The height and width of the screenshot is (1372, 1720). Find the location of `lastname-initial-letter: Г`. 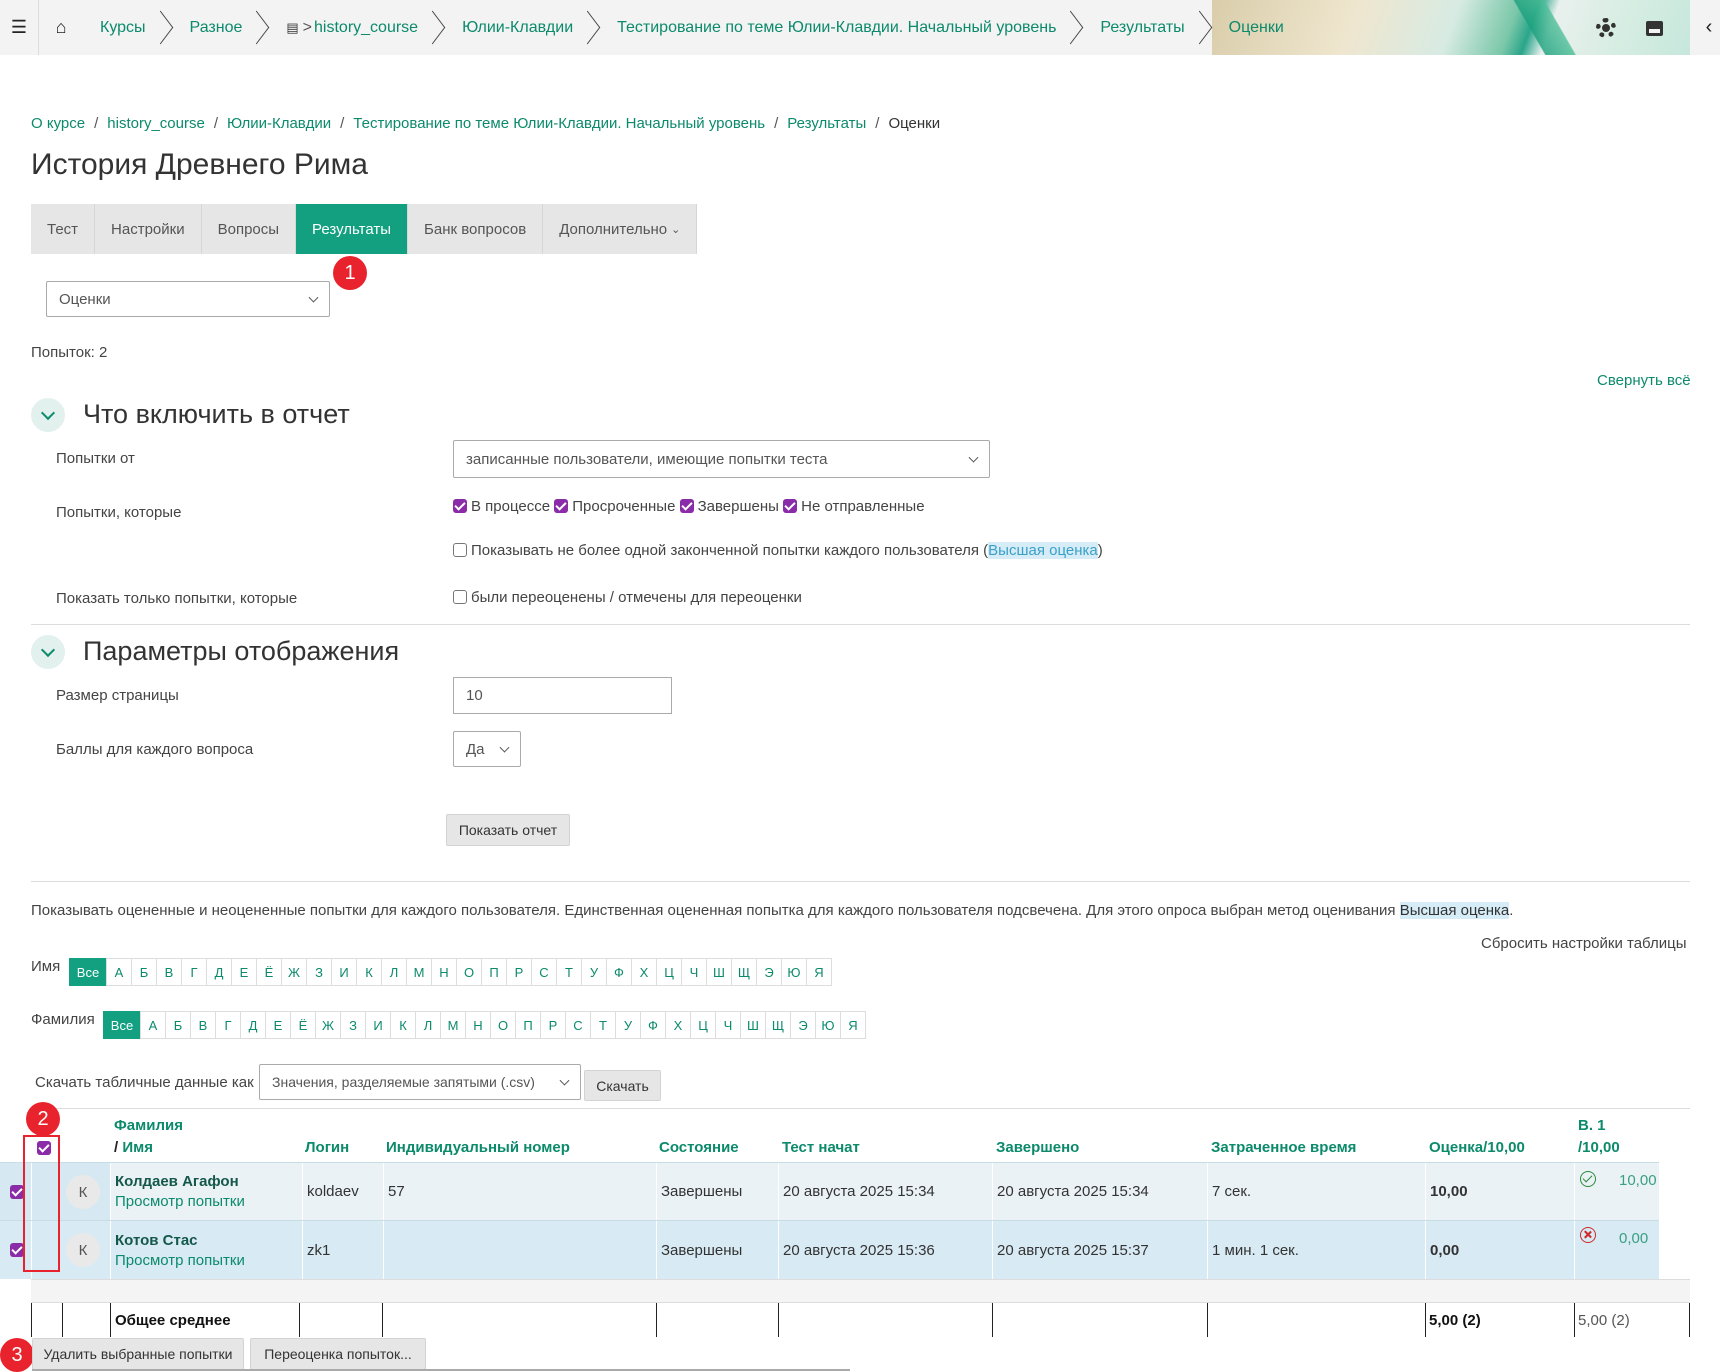

lastname-initial-letter: Г is located at coordinates (228, 1025).